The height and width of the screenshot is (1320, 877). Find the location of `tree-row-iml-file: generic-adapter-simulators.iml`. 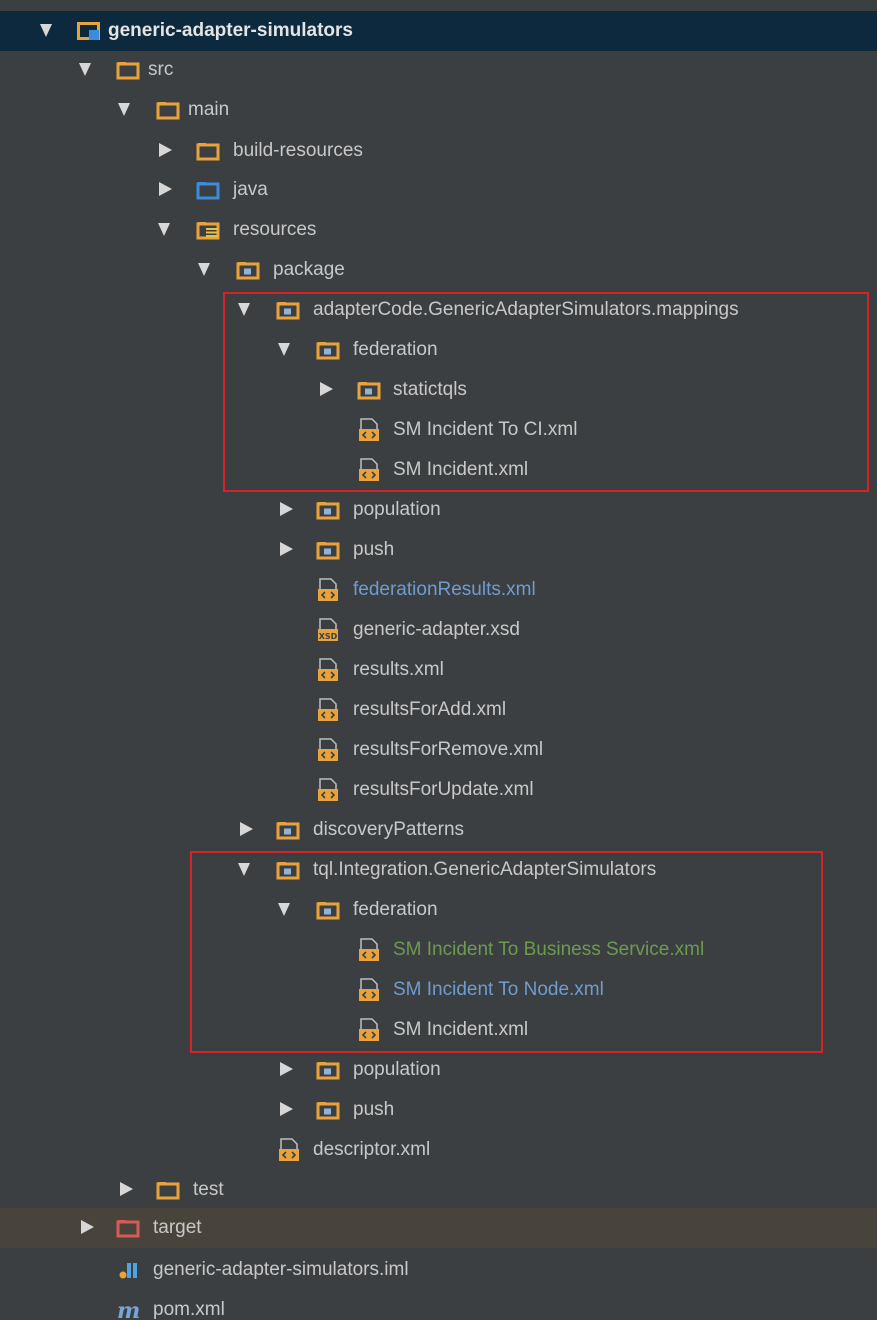

tree-row-iml-file: generic-adapter-simulators.iml is located at coordinates (438, 1270).